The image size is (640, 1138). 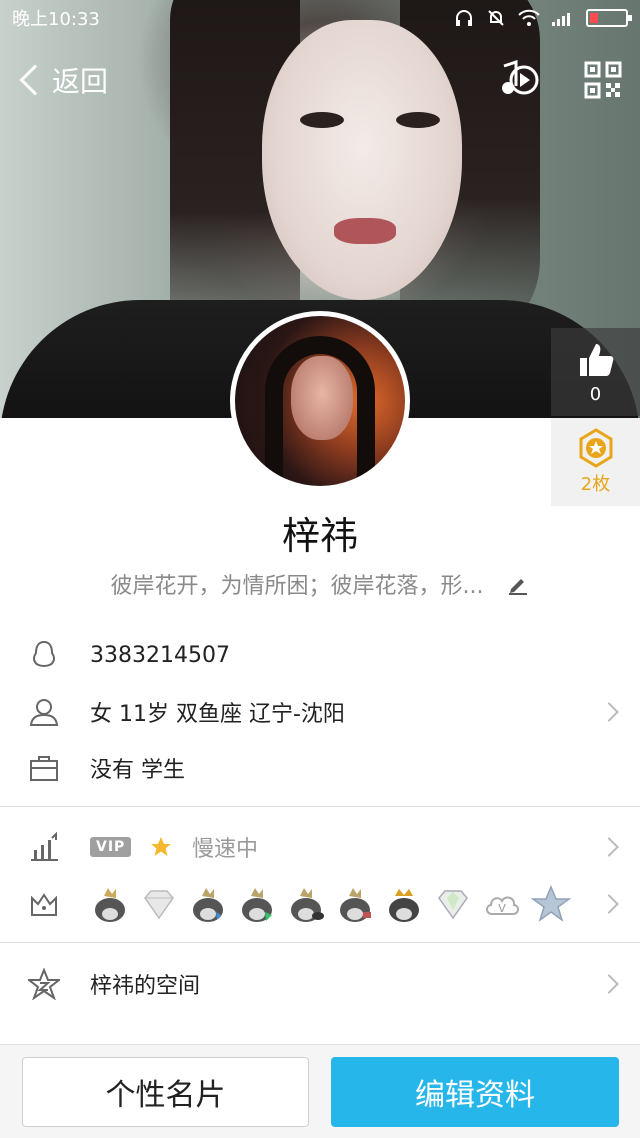 What do you see at coordinates (595, 394) in the screenshot?
I see `like-count: 0` at bounding box center [595, 394].